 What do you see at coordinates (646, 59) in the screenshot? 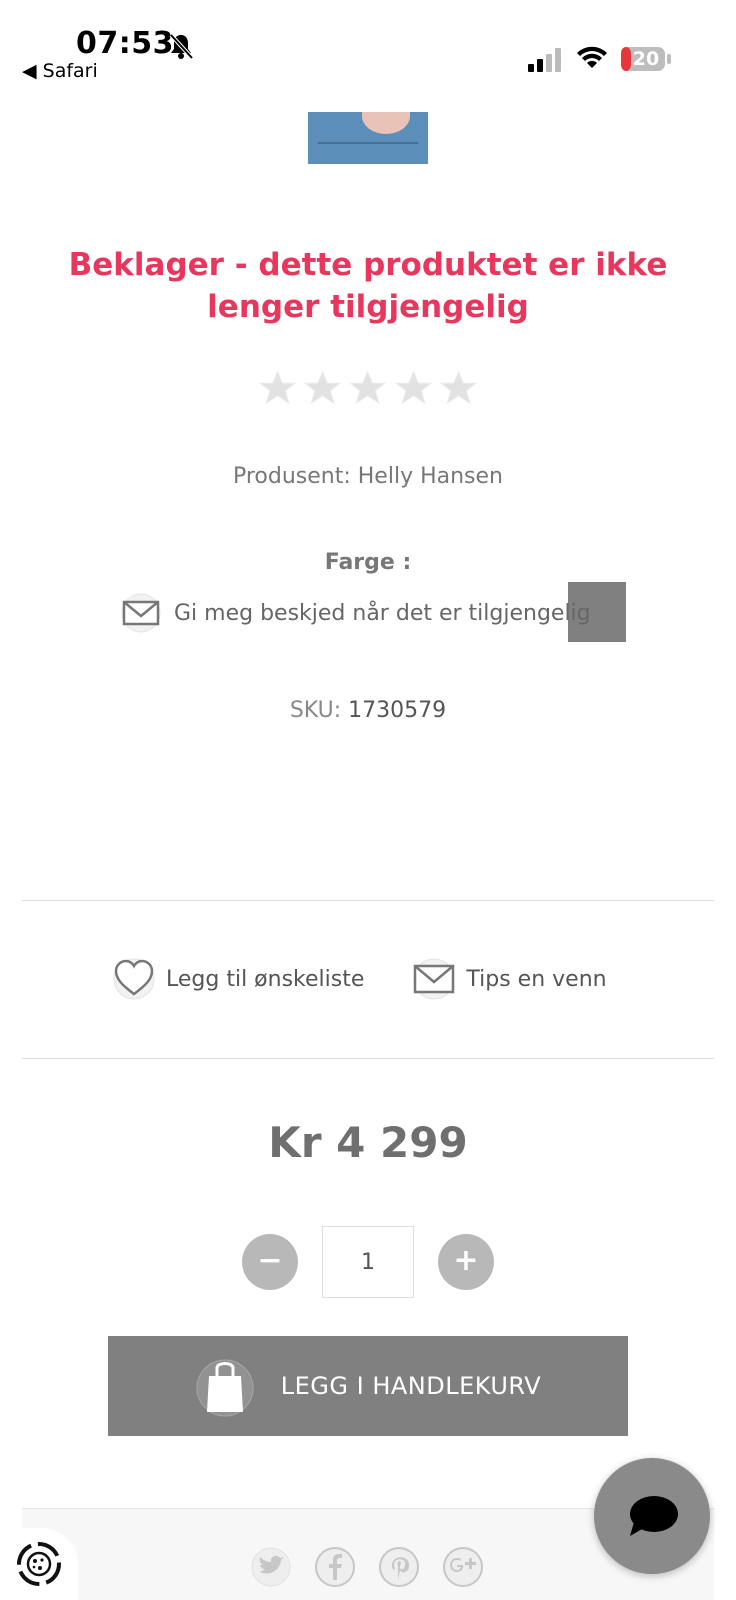
I see `battery-level: 20` at bounding box center [646, 59].